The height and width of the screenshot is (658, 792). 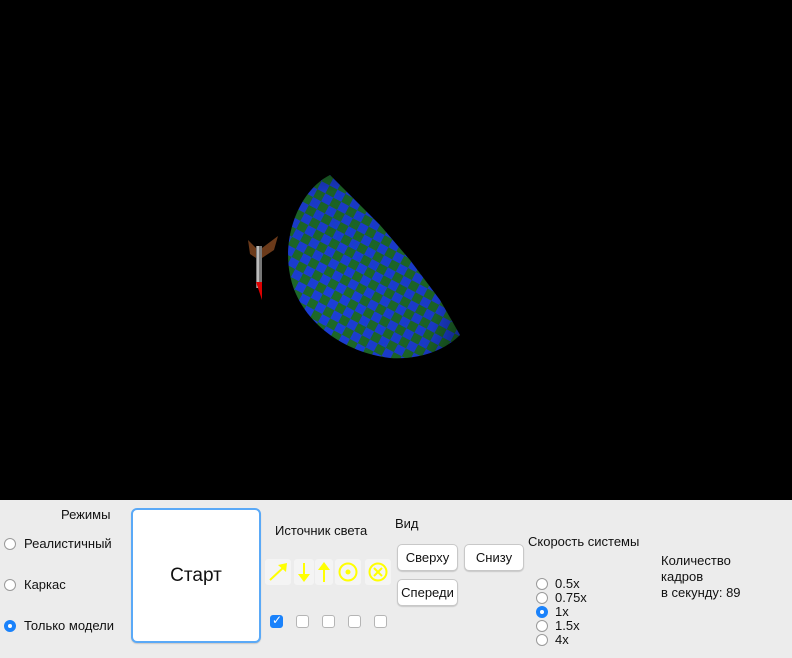 I want to click on speed-option: 0.5x, so click(x=558, y=583).